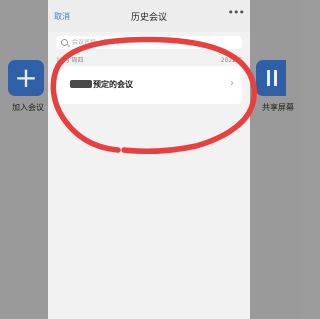  Describe the element at coordinates (149, 60) in the screenshot. I see `date-section-header: 12月 周四 2022年` at that location.